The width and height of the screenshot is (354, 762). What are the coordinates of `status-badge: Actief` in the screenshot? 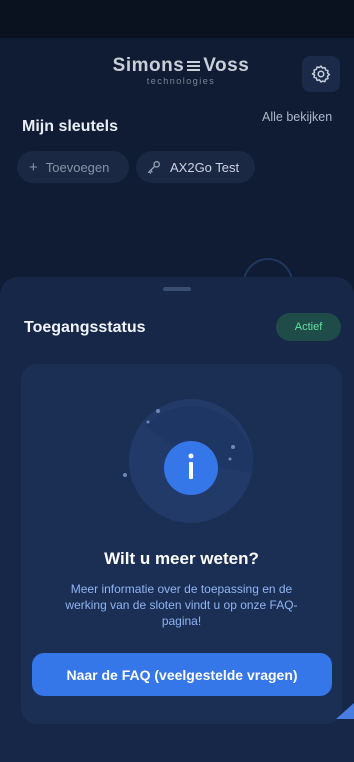 It's located at (308, 327).